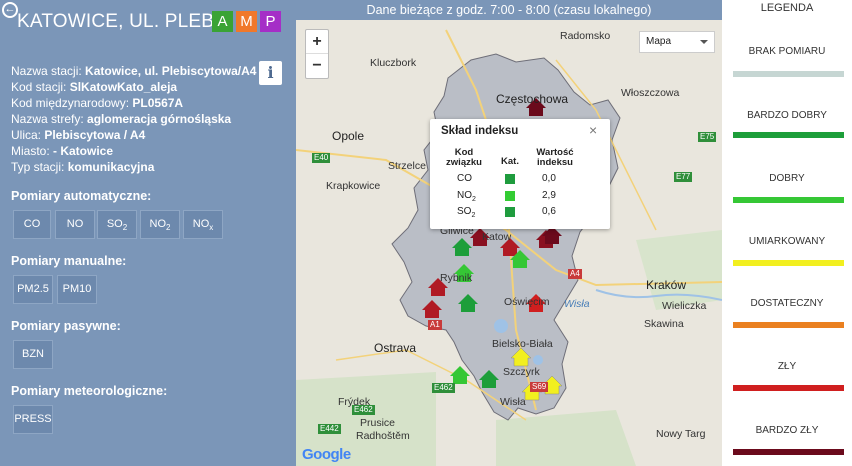 This screenshot has height=466, width=852. Describe the element at coordinates (549, 178) in the screenshot. I see `index-value: 0,0` at that location.